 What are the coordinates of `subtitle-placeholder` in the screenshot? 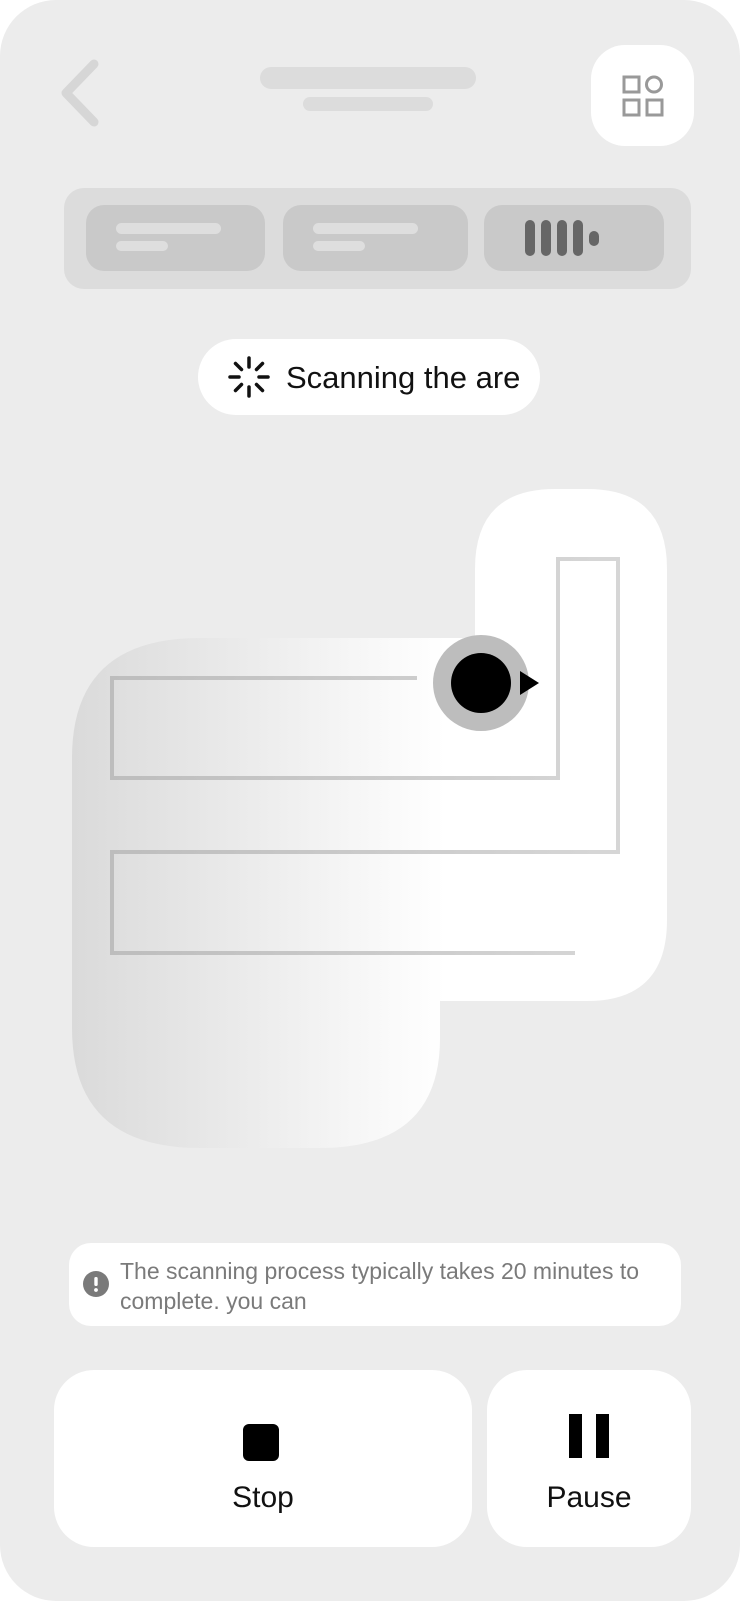 It's located at (368, 104).